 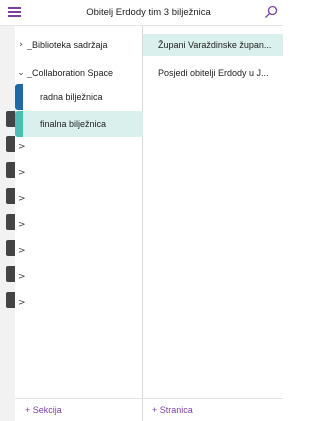 I want to click on section-group-label: _Biblioteka sadržaja, so click(x=67, y=45).